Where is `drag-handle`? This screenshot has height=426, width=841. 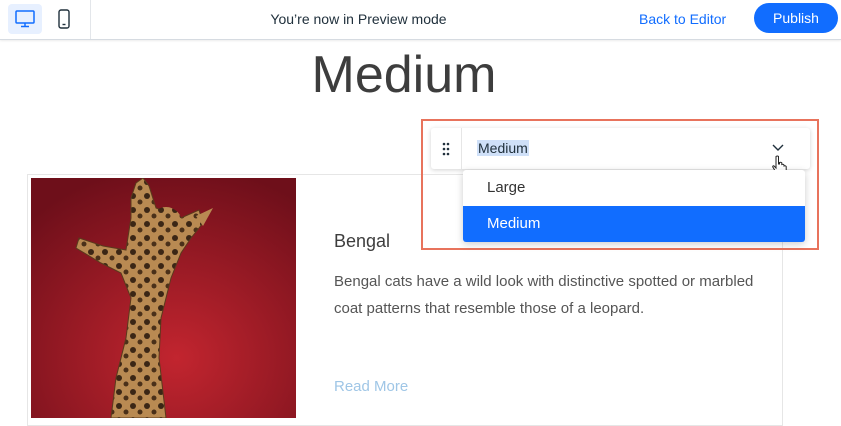
drag-handle is located at coordinates (446, 148).